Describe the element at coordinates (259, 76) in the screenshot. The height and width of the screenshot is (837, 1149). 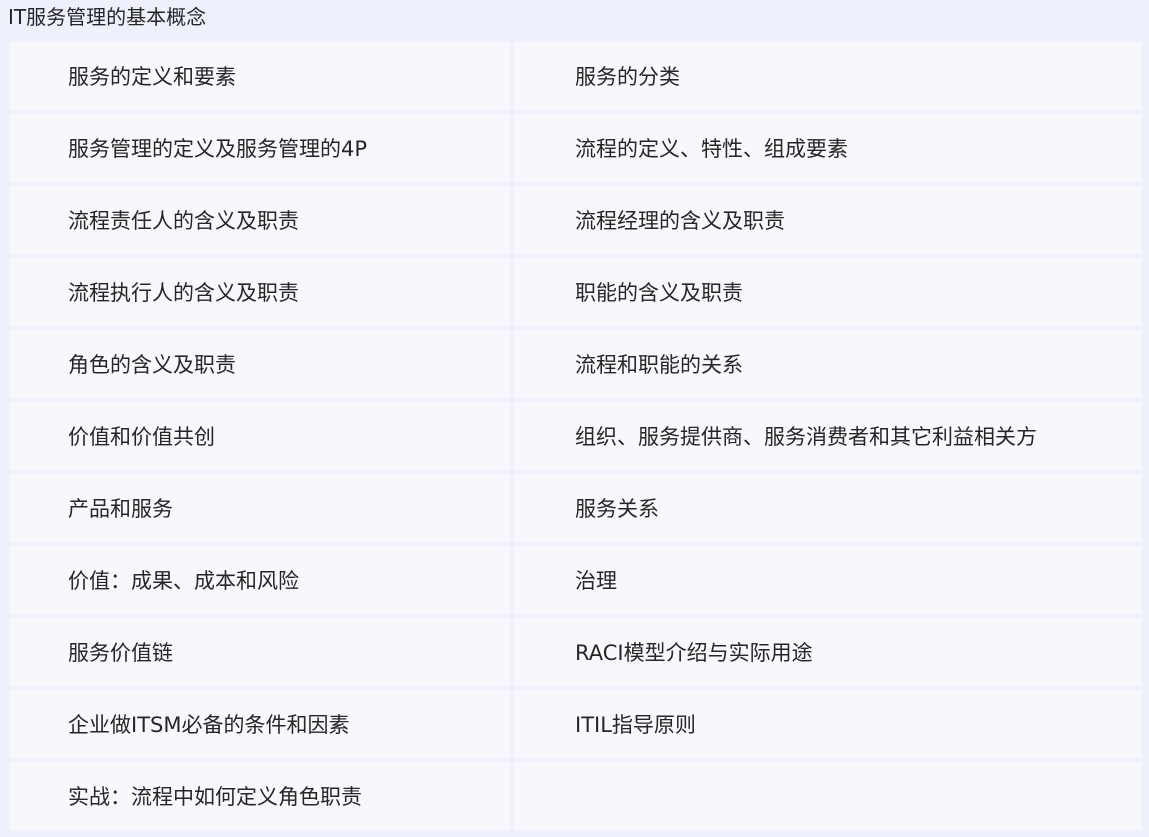
I see `table-cell: 服务的定义和要素` at that location.